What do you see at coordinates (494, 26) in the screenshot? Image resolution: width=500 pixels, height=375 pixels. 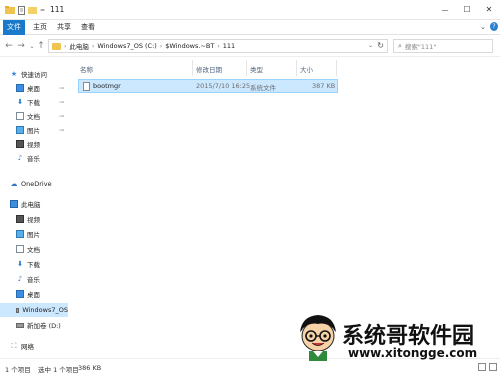 I see `help-icon: ?` at bounding box center [494, 26].